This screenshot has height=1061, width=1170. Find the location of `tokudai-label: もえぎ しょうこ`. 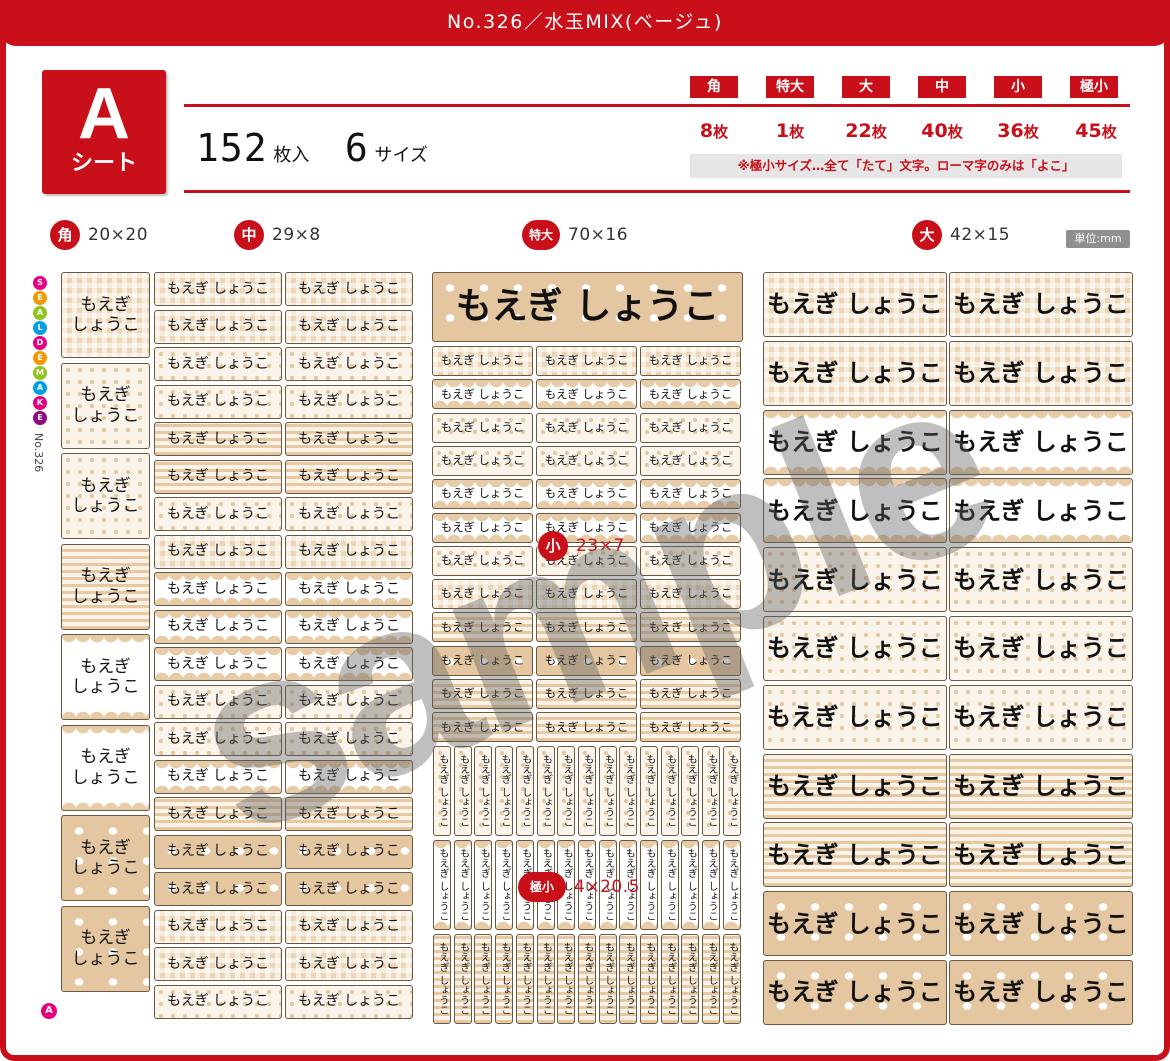

tokudai-label: もえぎ しょうこ is located at coordinates (587, 307).